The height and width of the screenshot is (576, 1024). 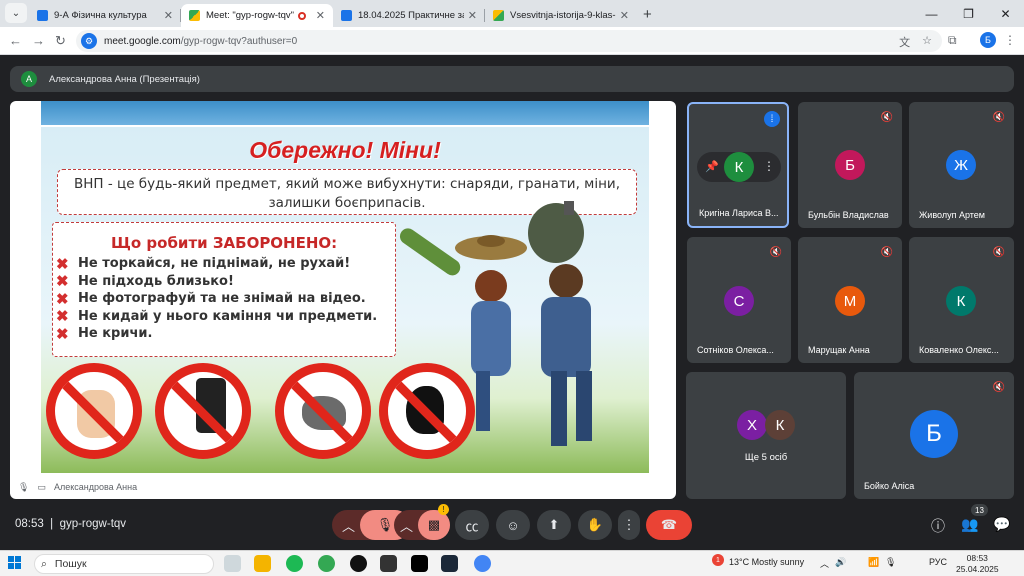 I want to click on site-info-icon: ⚙, so click(x=89, y=41).